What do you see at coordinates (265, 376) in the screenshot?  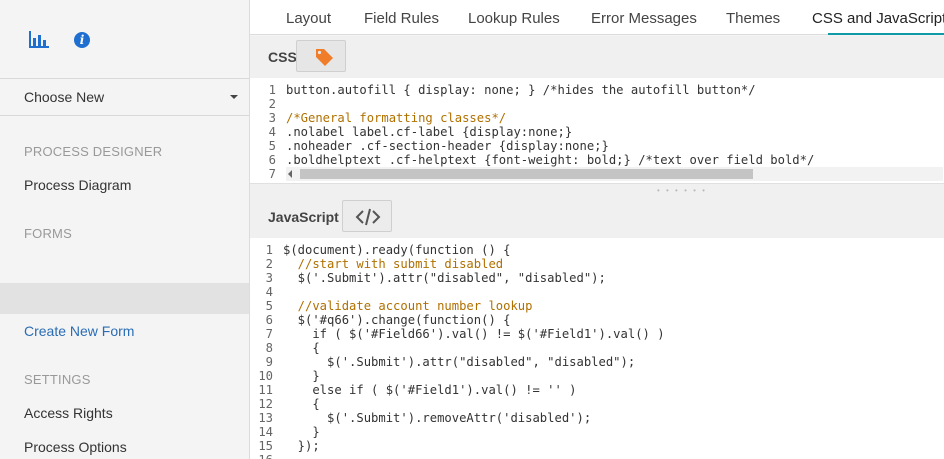 I see `line-number: 10` at bounding box center [265, 376].